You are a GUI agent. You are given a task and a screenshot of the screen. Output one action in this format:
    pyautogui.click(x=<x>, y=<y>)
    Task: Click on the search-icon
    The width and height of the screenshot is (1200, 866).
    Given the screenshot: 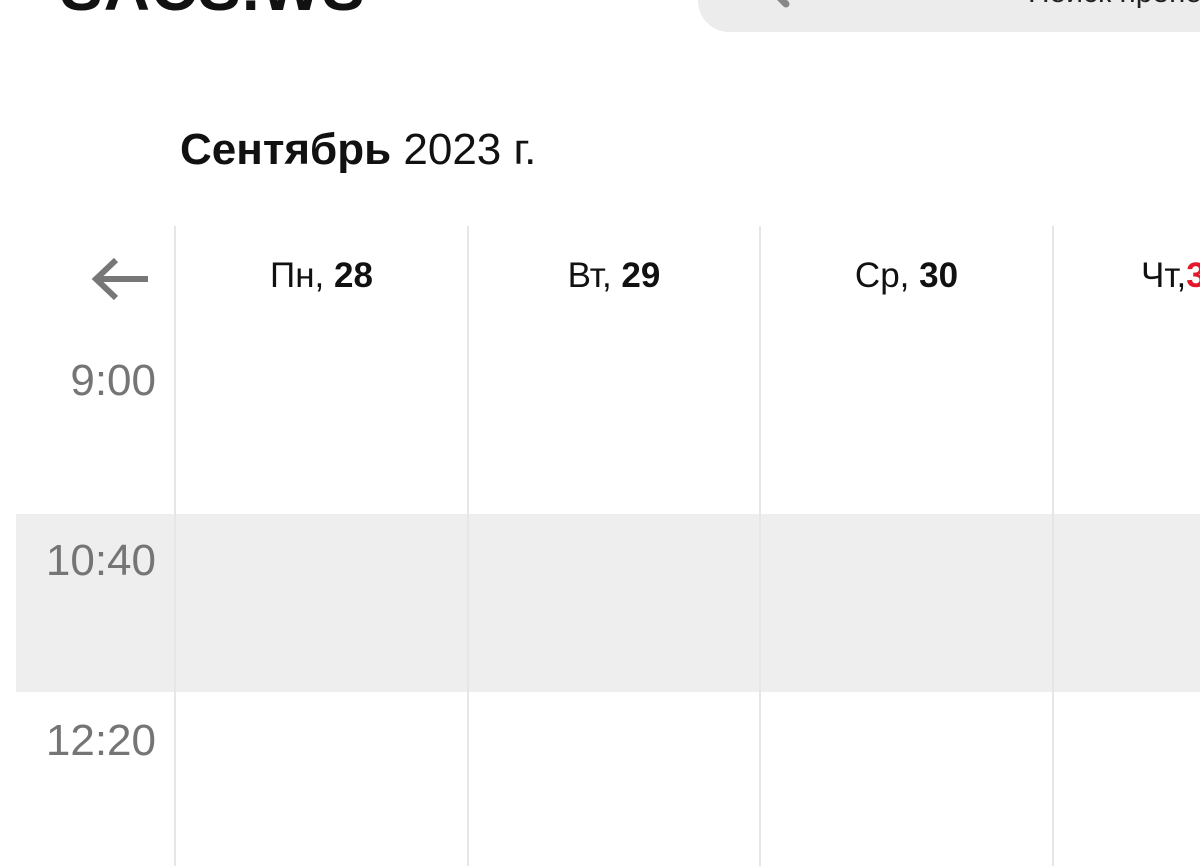 What is the action you would take?
    pyautogui.click(x=783, y=4)
    